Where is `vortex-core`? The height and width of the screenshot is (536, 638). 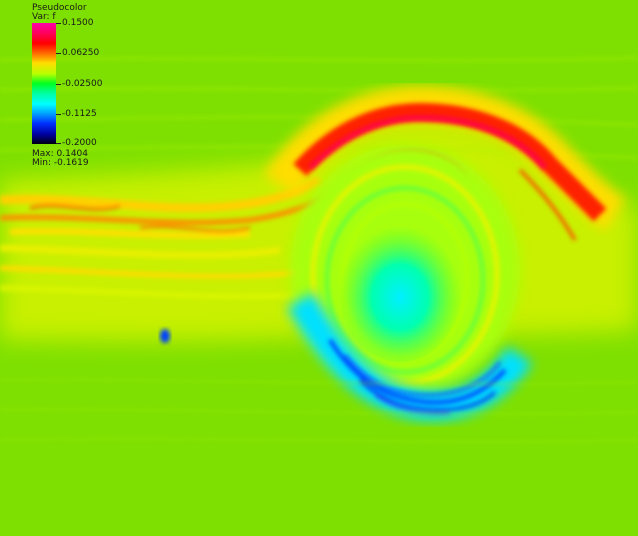
vortex-core is located at coordinates (400, 290).